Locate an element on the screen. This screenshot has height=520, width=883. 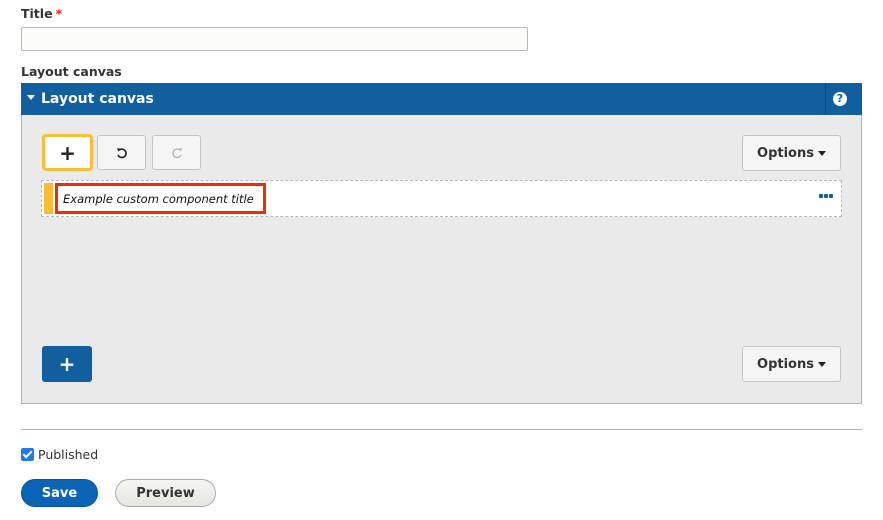
add-component-bottom-button: + is located at coordinates (67, 364).